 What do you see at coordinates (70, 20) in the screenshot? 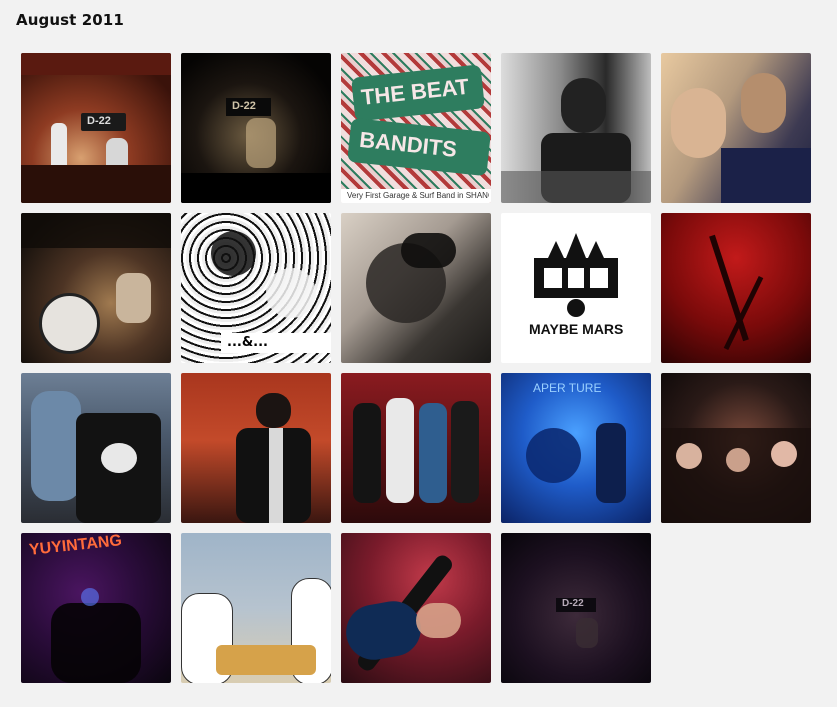
I see `page-title: August 2011` at bounding box center [70, 20].